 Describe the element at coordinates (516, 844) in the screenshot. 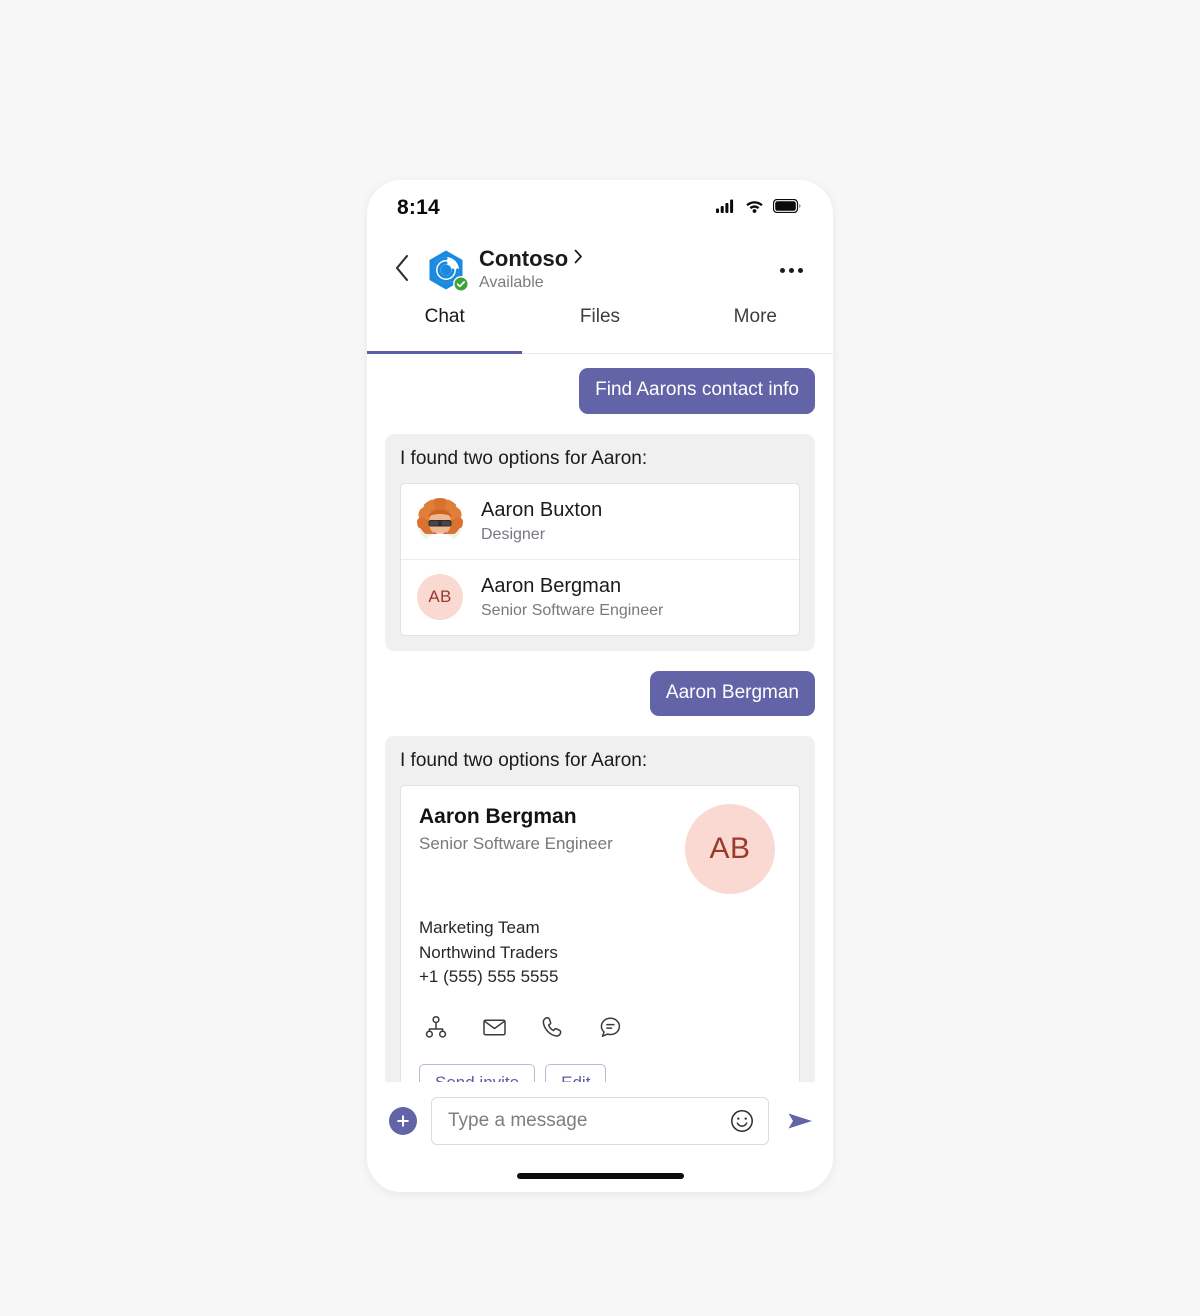

I see `profile-job-title: Senior Software Engineer` at that location.